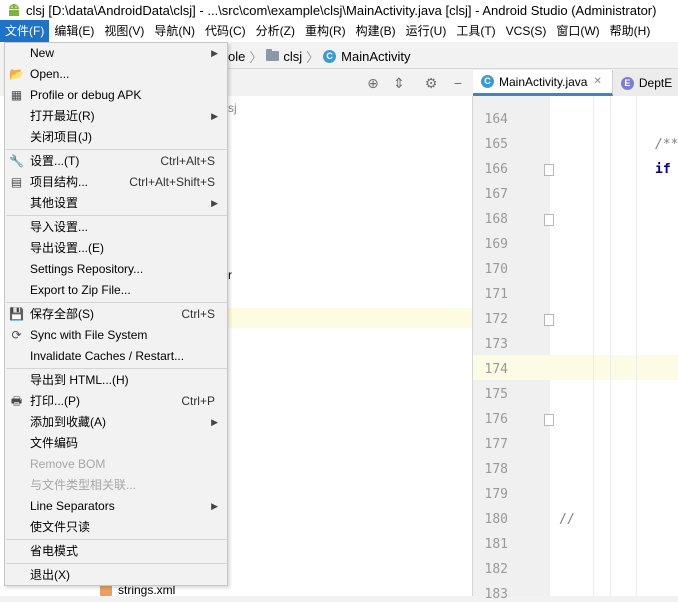  Describe the element at coordinates (453, 56) in the screenshot. I see `breadcrumb: ole 〉 clsj 〉 C MainActivity` at that location.